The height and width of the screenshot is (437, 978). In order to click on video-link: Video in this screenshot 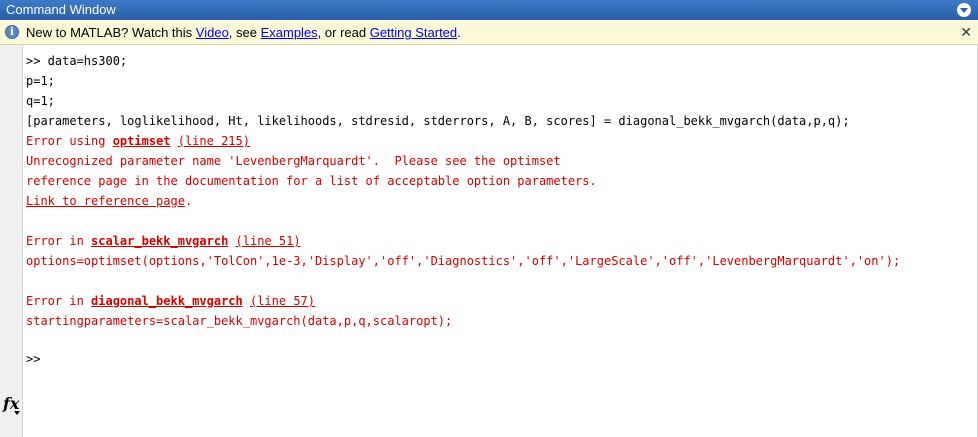, I will do `click(212, 32)`.